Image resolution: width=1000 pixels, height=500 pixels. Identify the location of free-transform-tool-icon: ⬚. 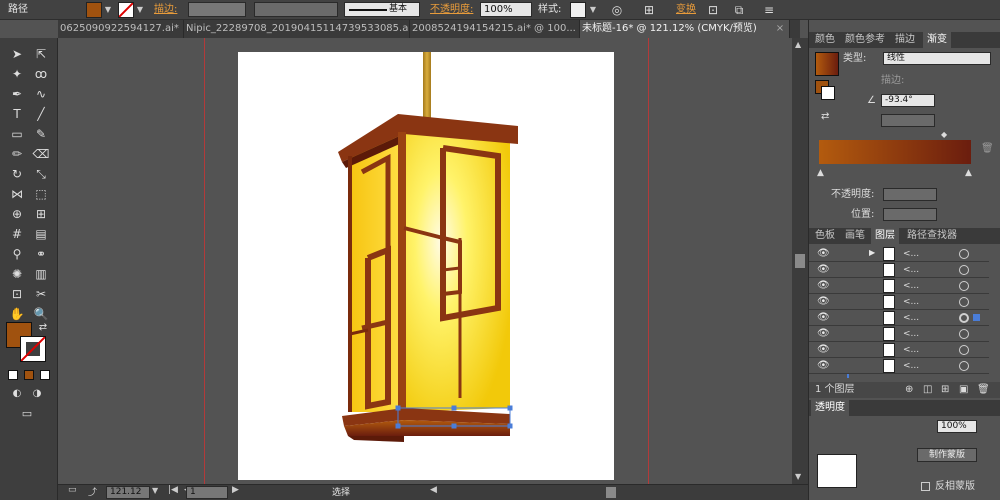
(41, 194).